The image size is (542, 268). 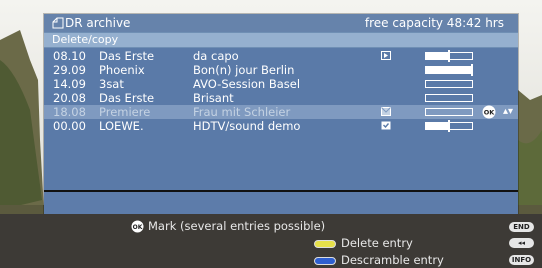 What do you see at coordinates (386, 111) in the screenshot?
I see `envelope-icon` at bounding box center [386, 111].